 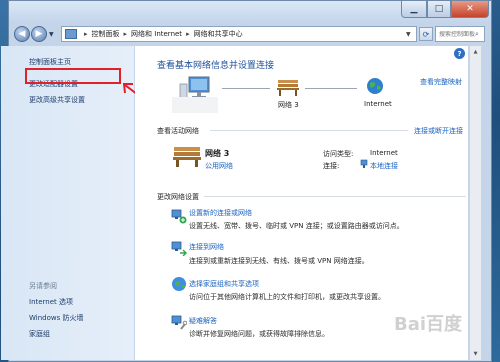 I want to click on connect-to-network-description: 连接到或重新连接到无线、有线、拨号或 VPN 网络连接。, so click(x=279, y=261).